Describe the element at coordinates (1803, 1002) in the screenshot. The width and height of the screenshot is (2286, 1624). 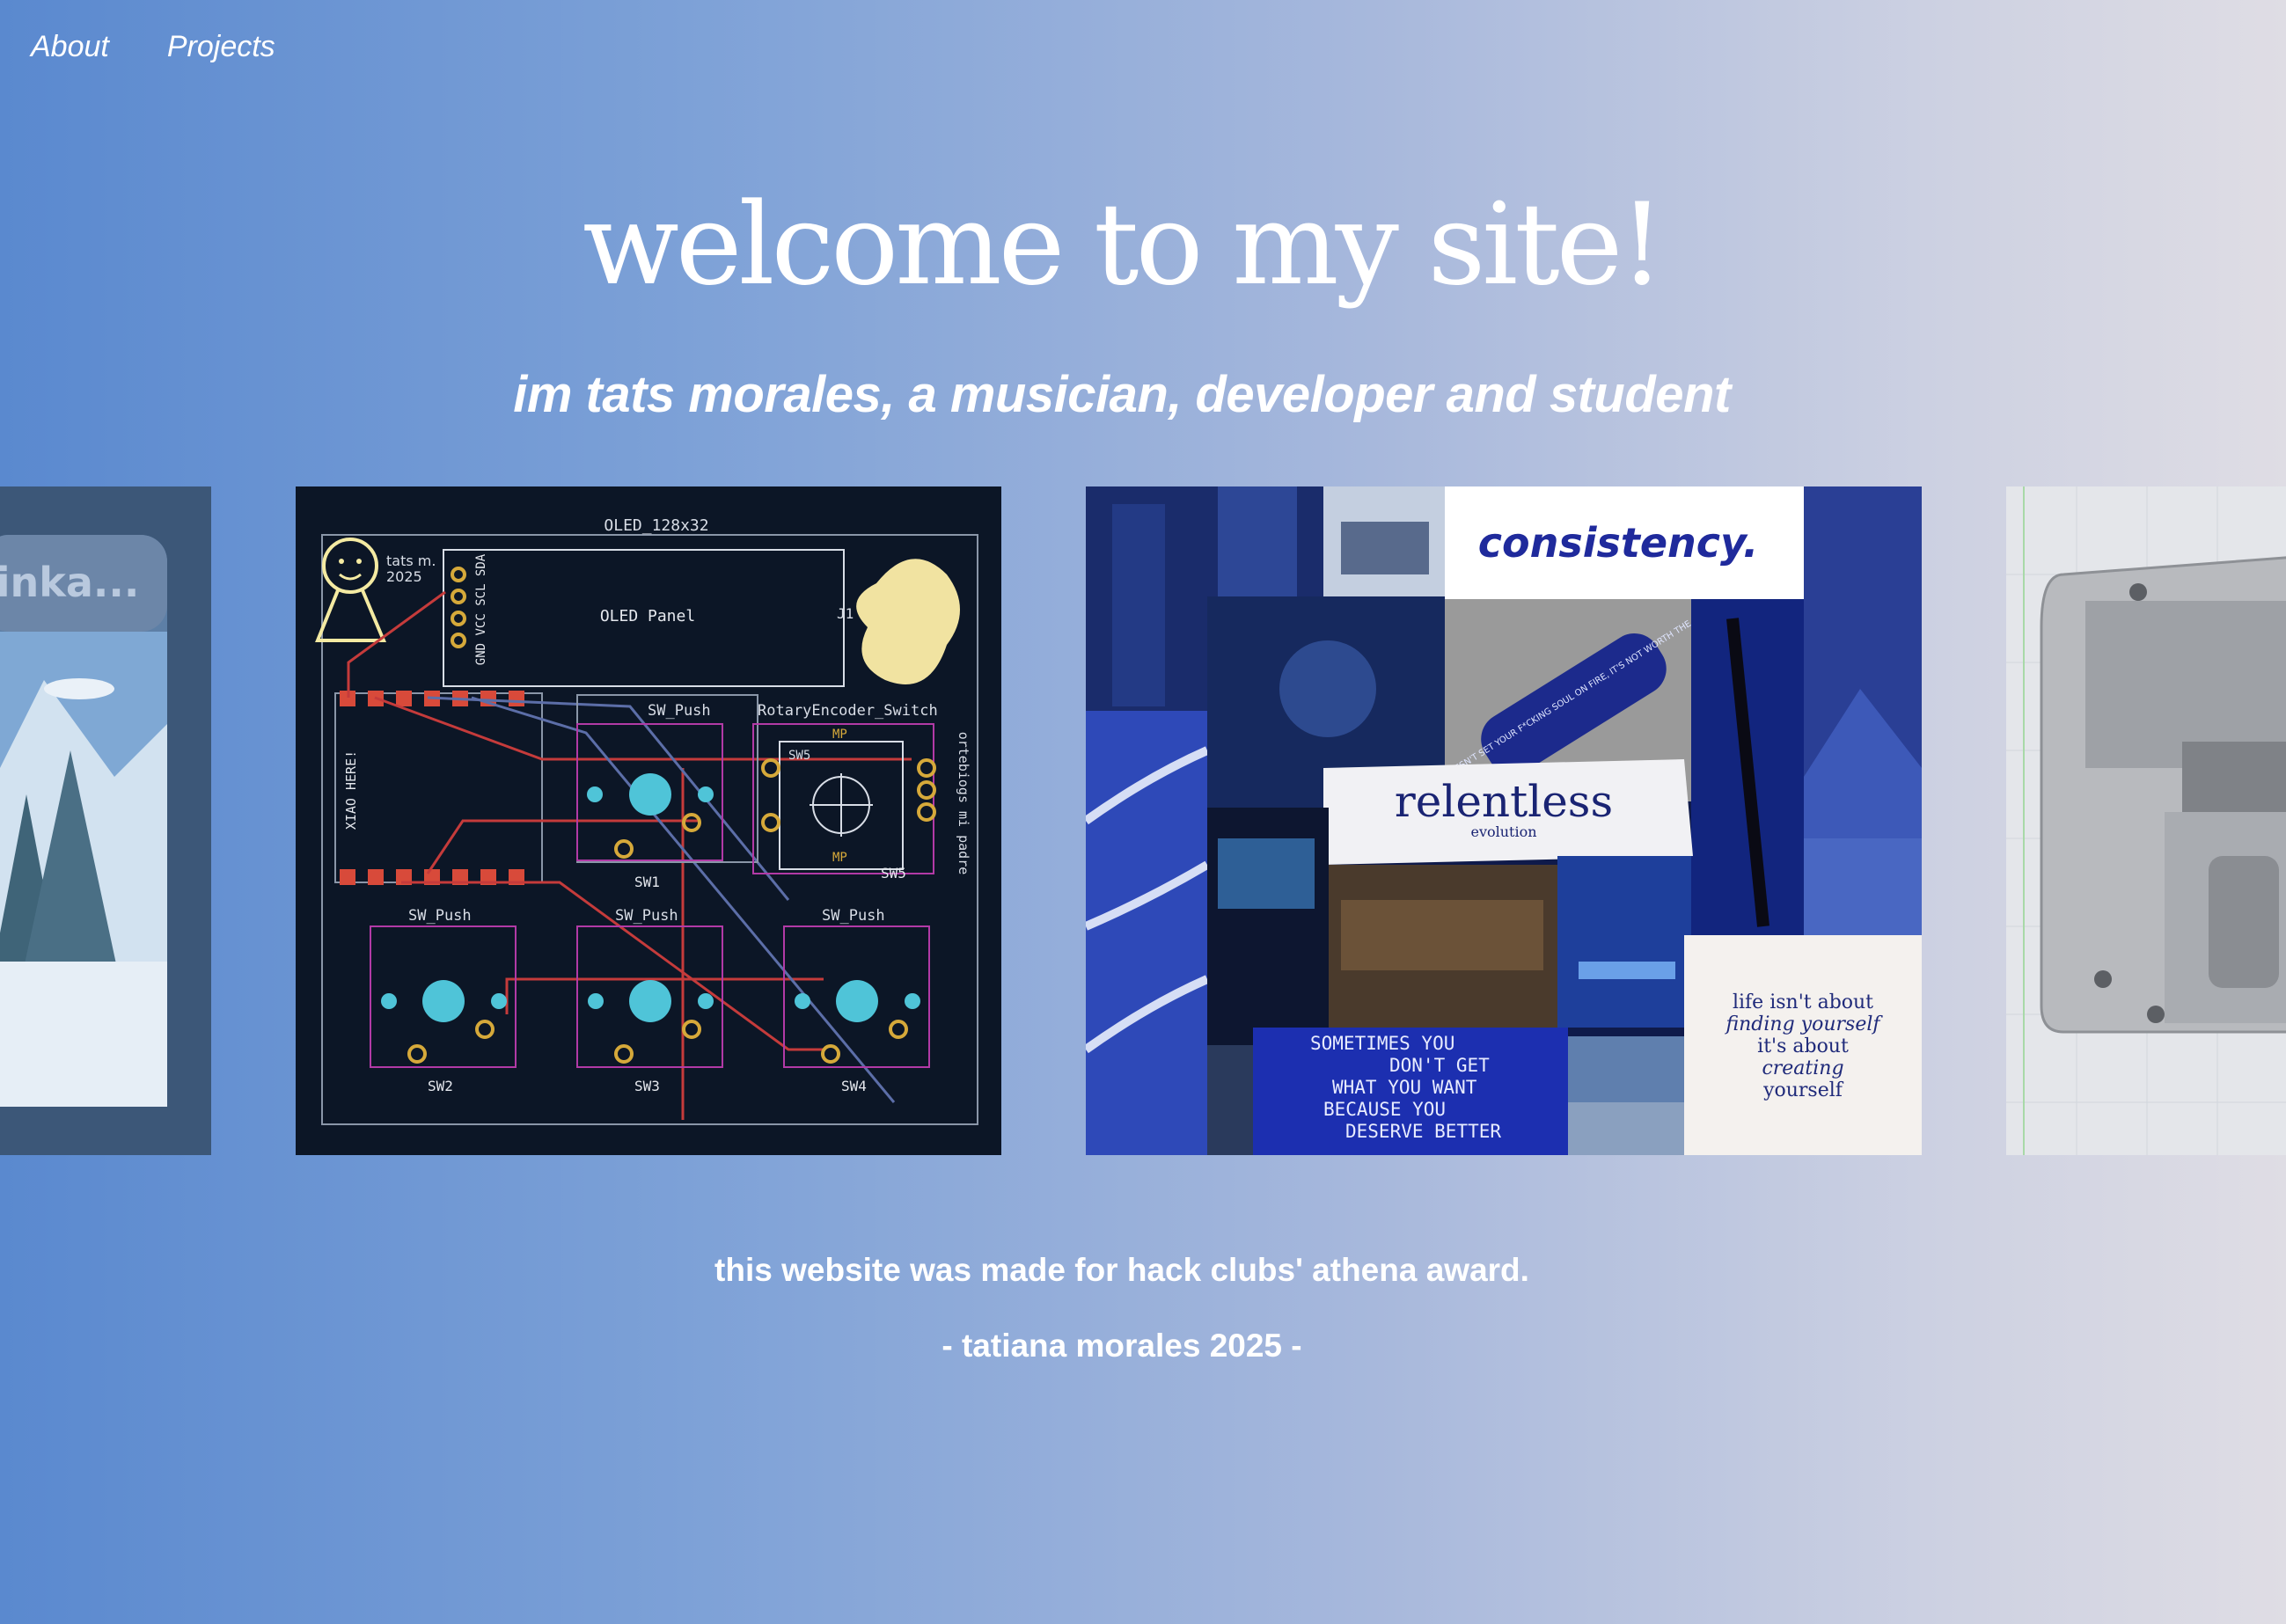
I see `svg-text: life isn't about` at that location.